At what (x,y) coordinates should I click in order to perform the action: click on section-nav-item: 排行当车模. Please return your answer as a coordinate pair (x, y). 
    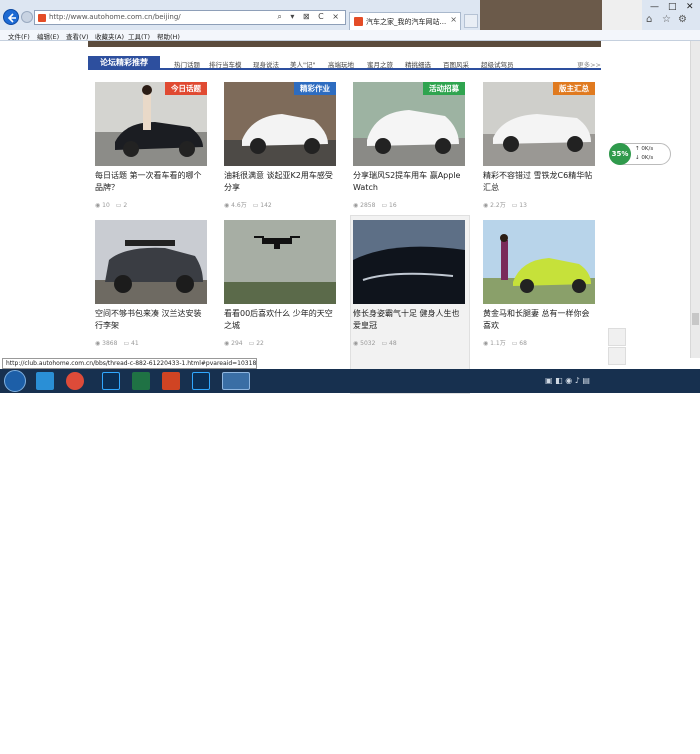
    Looking at the image, I should click on (225, 64).